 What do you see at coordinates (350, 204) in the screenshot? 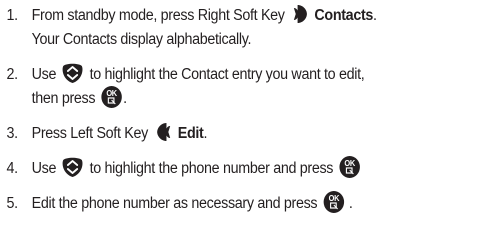
I see `step-5-period: .` at bounding box center [350, 204].